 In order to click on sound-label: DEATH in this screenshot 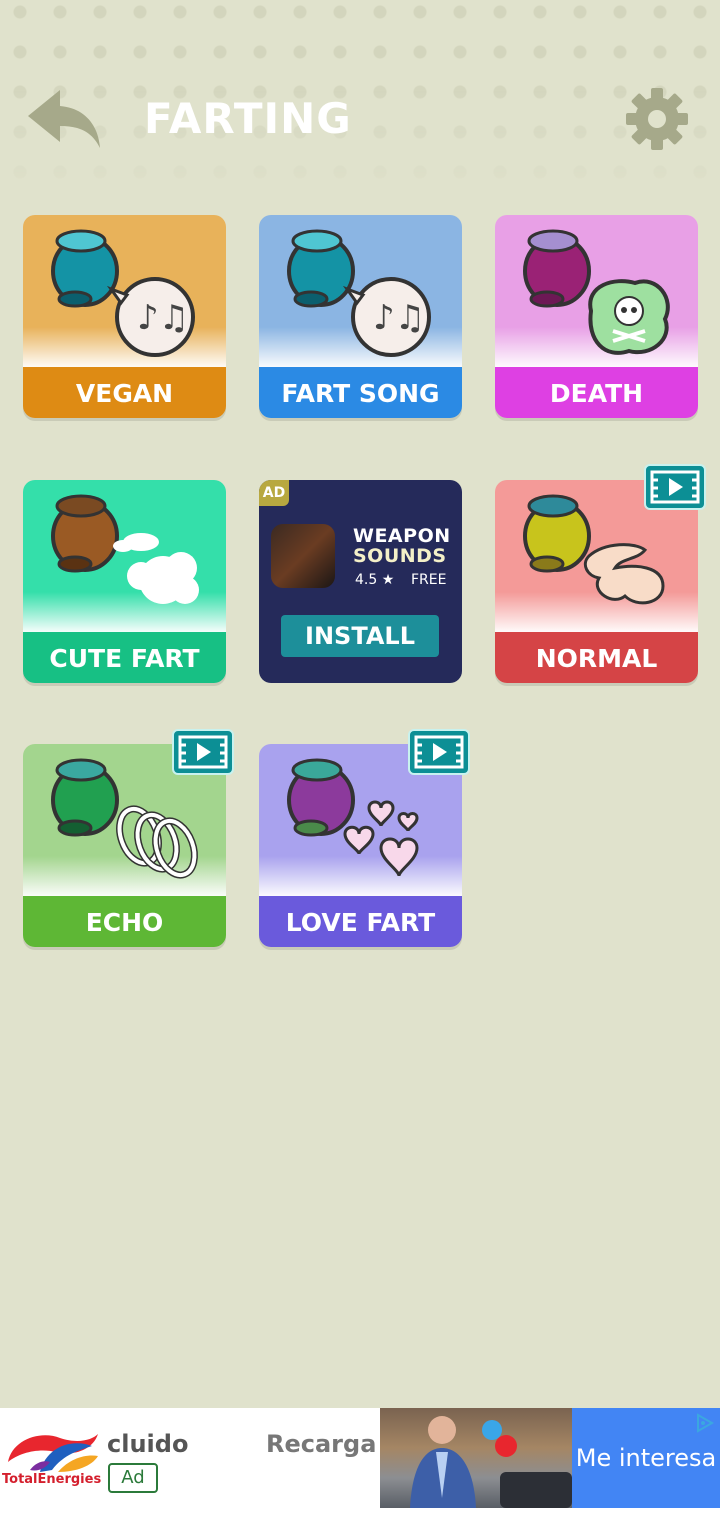, I will do `click(596, 392)`.